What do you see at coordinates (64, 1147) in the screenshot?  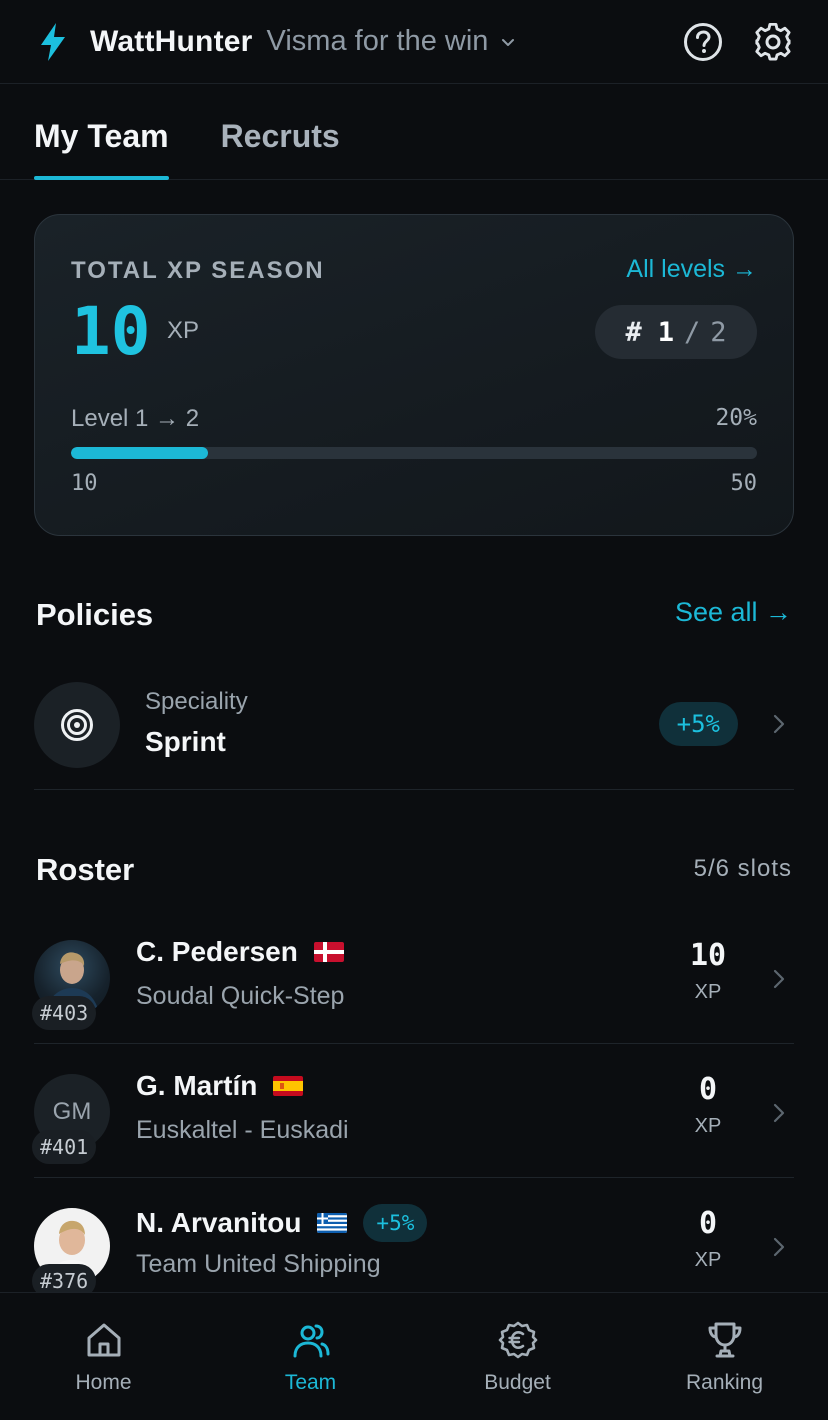 I see `rider-rank-tag: #401` at bounding box center [64, 1147].